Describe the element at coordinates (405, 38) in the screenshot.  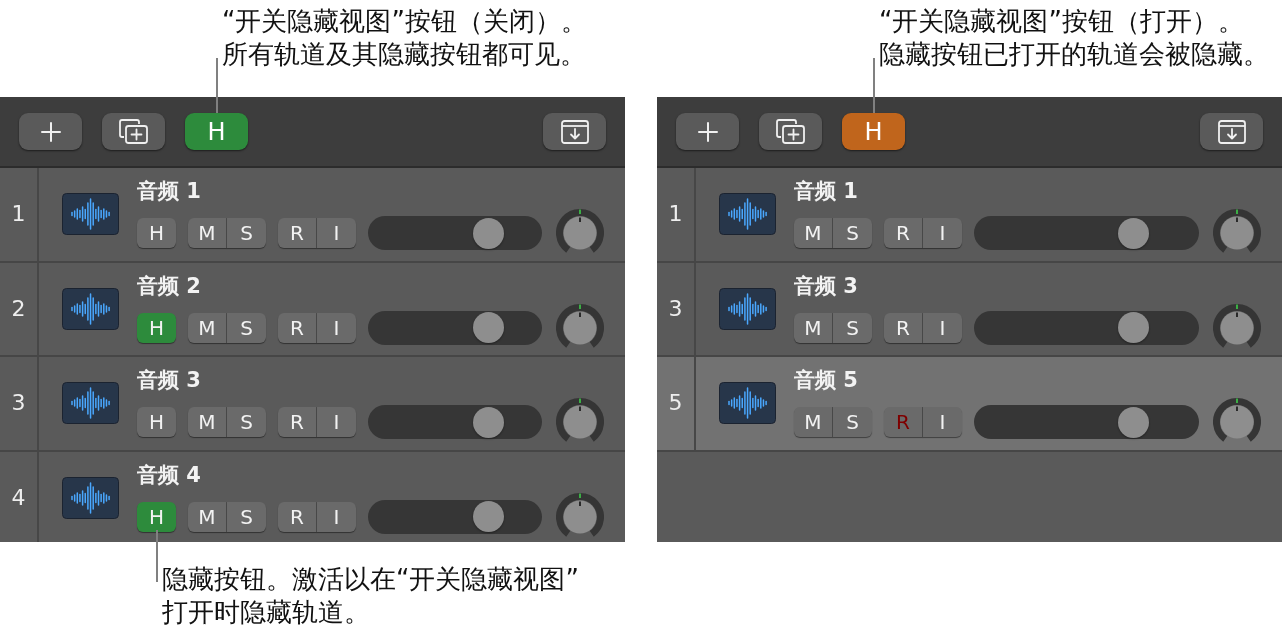
I see `callout-text: “开关隐藏视图”按钮（关闭）。 所有轨道及其隐藏按钮都可见。` at that location.